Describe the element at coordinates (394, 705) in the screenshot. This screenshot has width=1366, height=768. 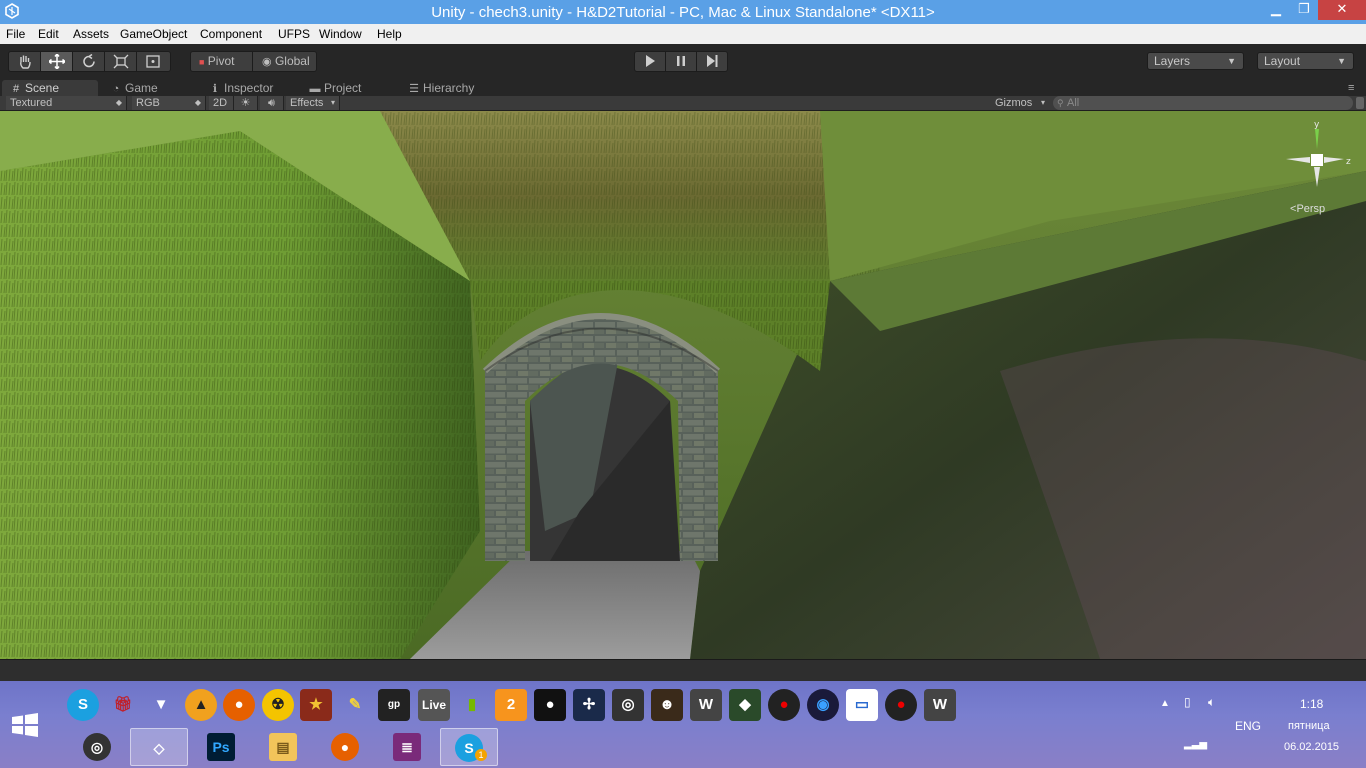
I see `gp-icon: gp` at that location.